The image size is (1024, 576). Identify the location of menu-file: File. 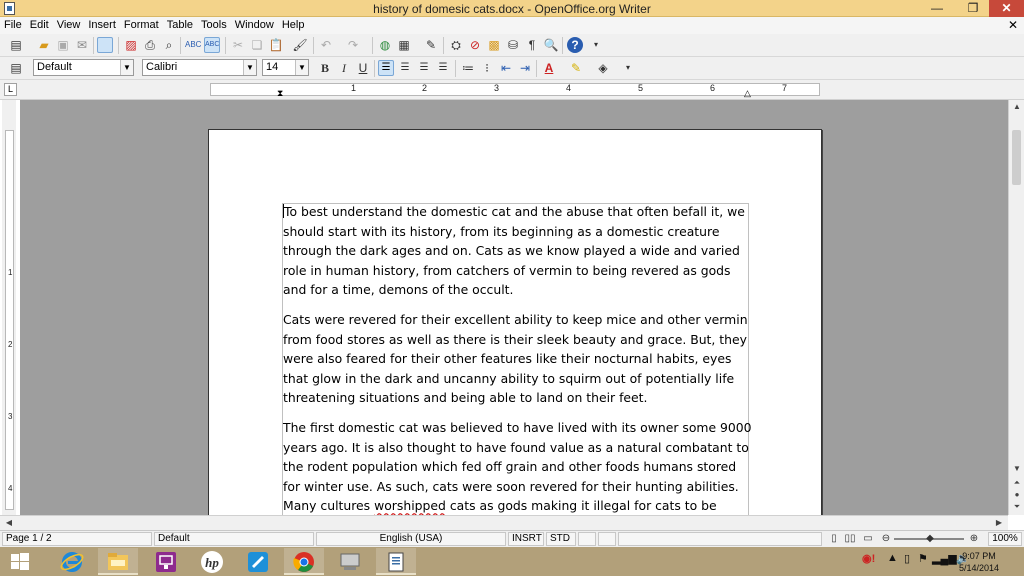
(13, 24).